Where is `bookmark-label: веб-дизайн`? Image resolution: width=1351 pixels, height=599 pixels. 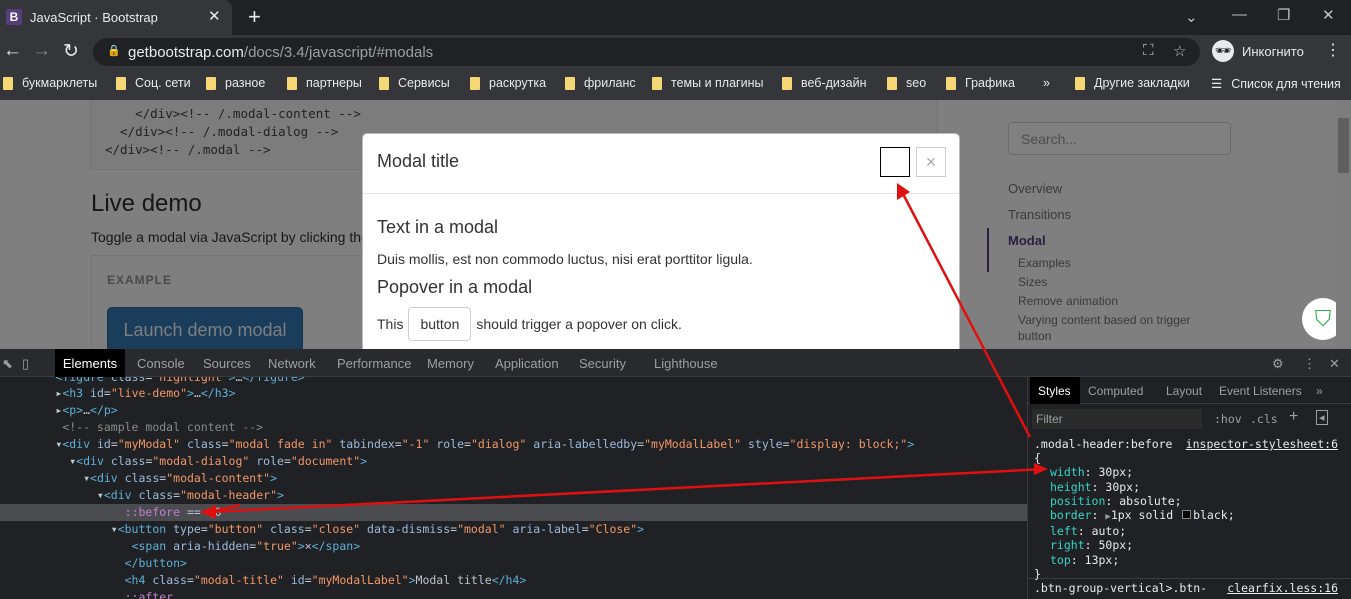 bookmark-label: веб-дизайн is located at coordinates (834, 83).